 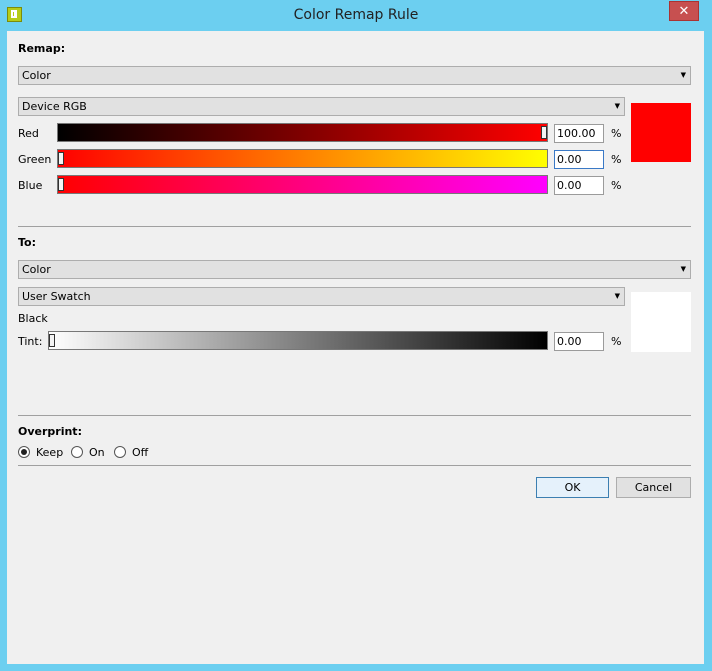 What do you see at coordinates (35, 159) in the screenshot?
I see `green-label: Green` at bounding box center [35, 159].